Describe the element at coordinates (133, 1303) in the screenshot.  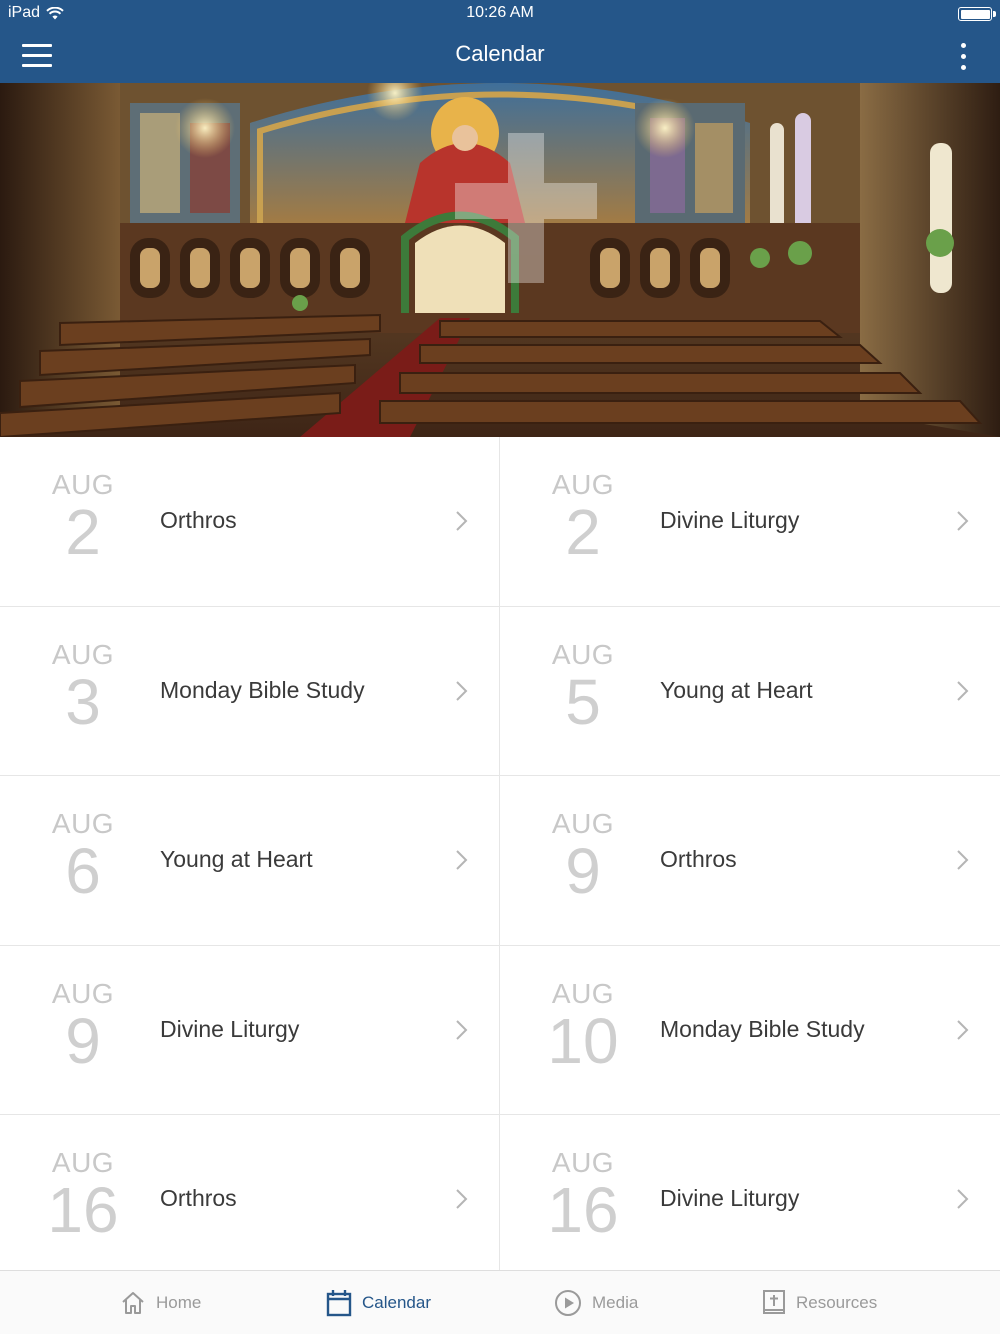
I see `home-icon` at that location.